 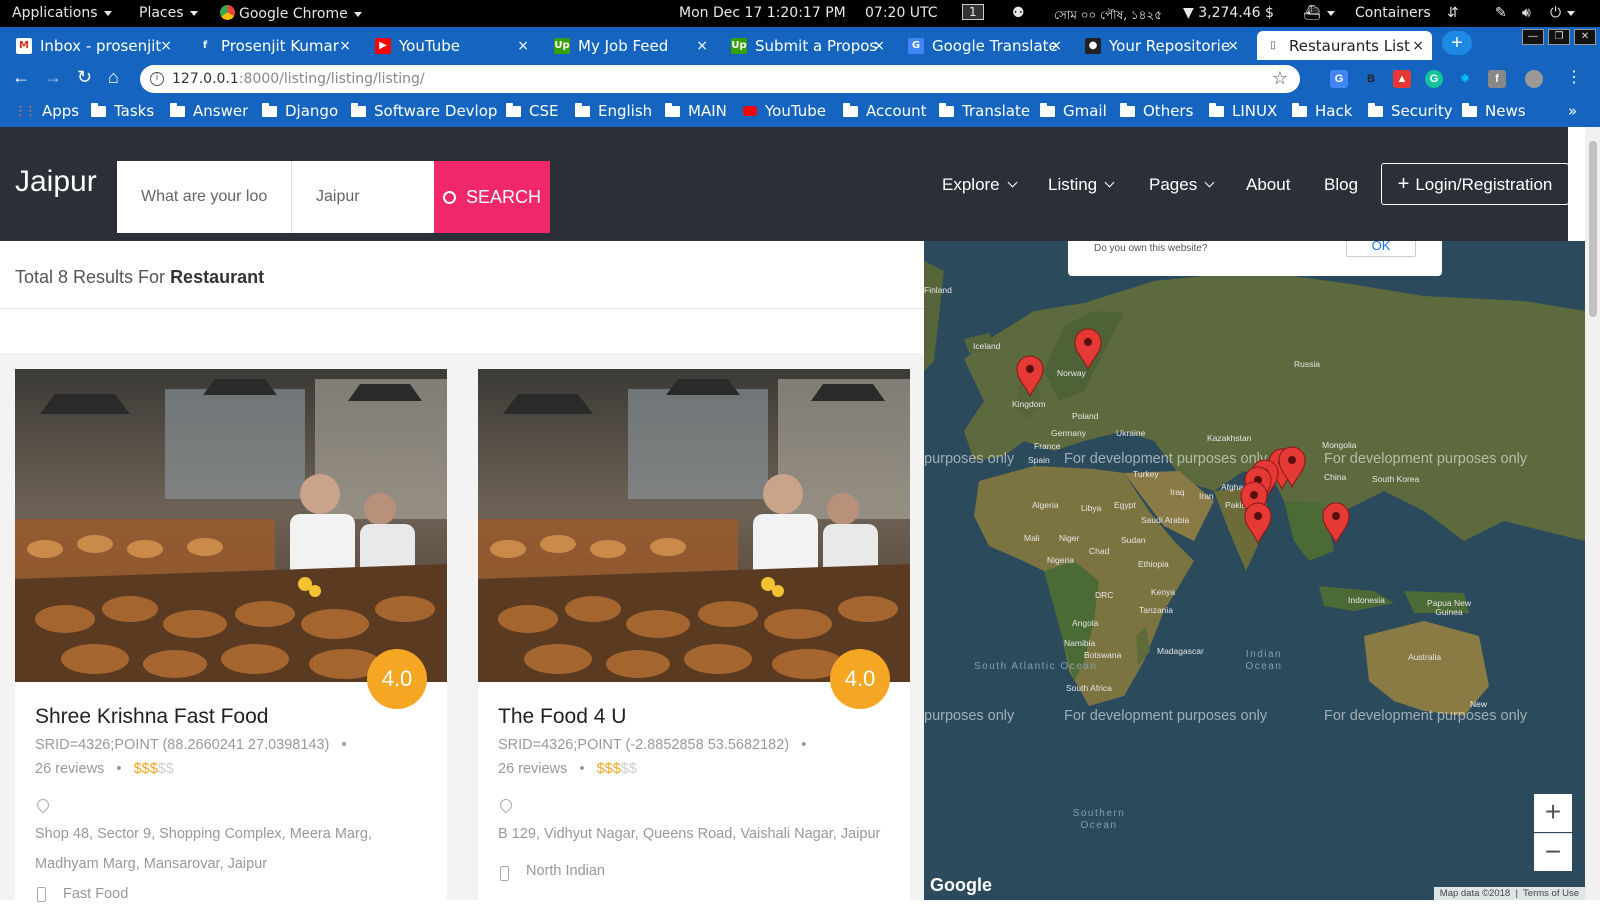 I want to click on minimize-icon: —, so click(x=1533, y=37).